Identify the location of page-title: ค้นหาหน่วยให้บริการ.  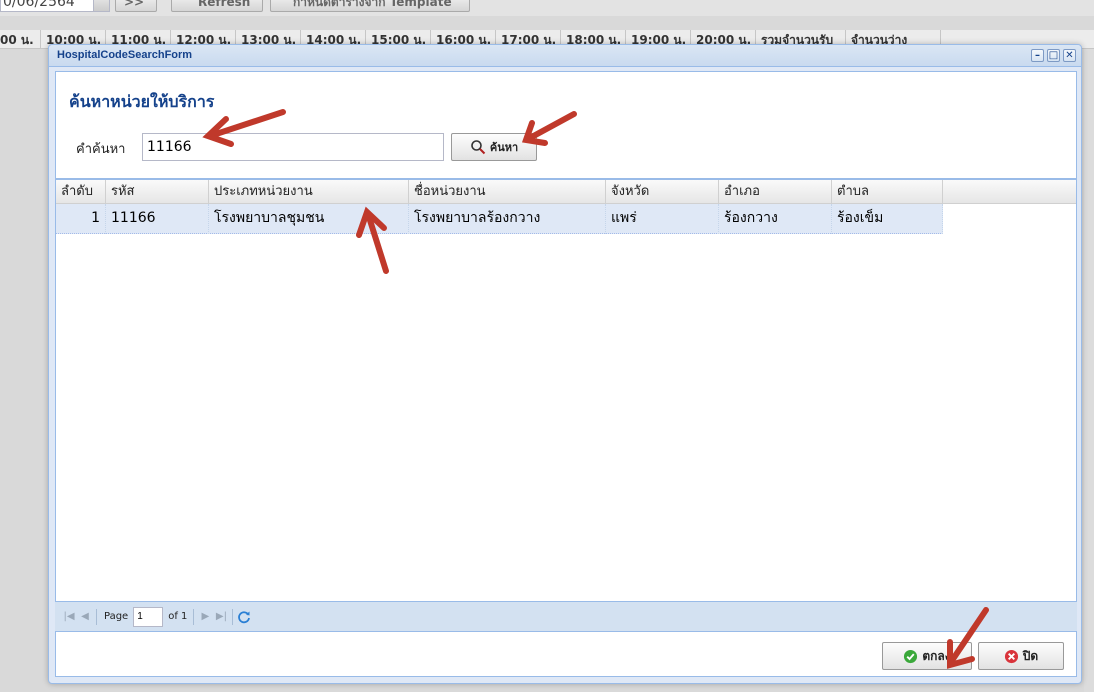
(142, 101).